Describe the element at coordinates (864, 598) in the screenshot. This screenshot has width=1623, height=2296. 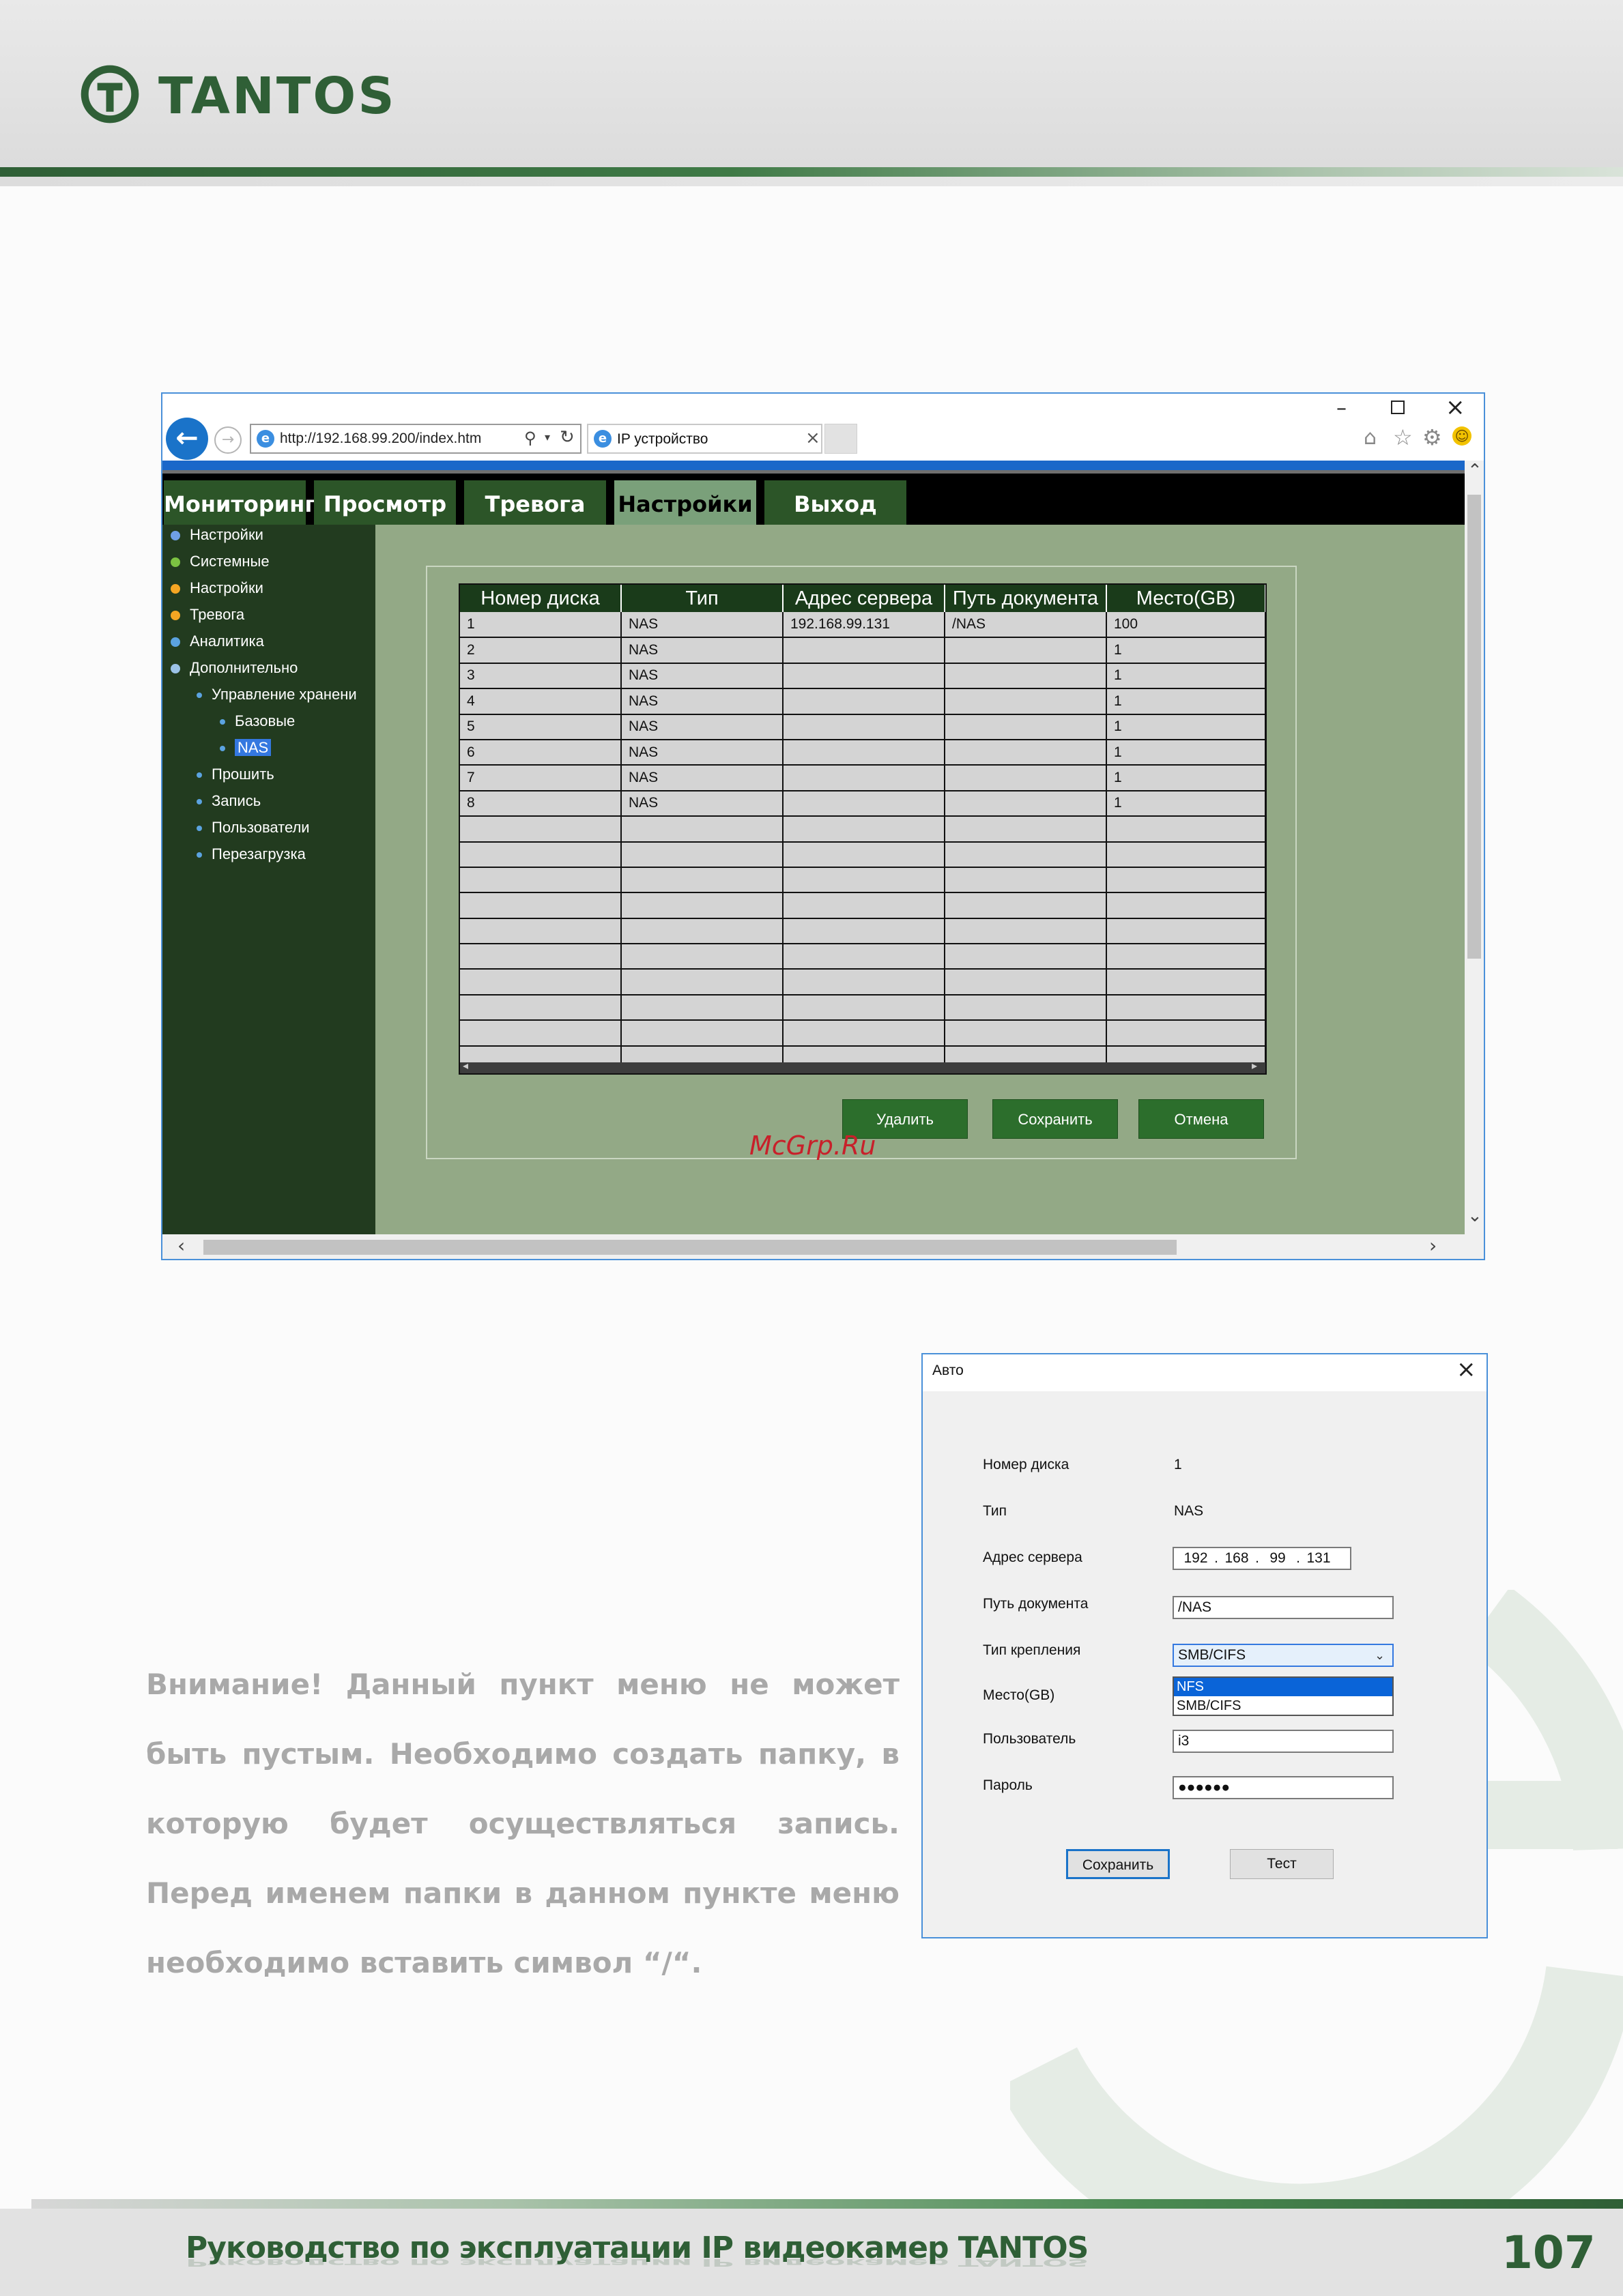
I see `column-header: Адрес сервера` at that location.